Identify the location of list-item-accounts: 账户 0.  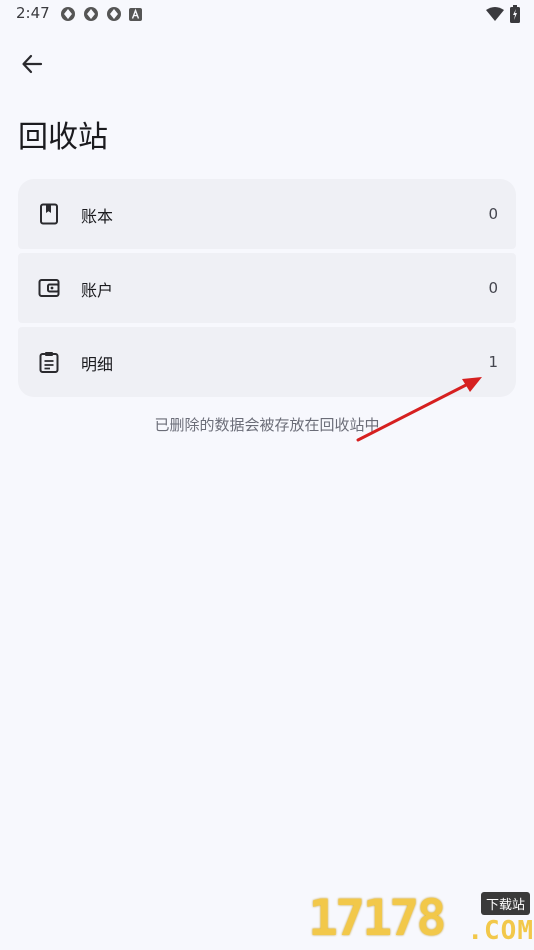
(267, 288).